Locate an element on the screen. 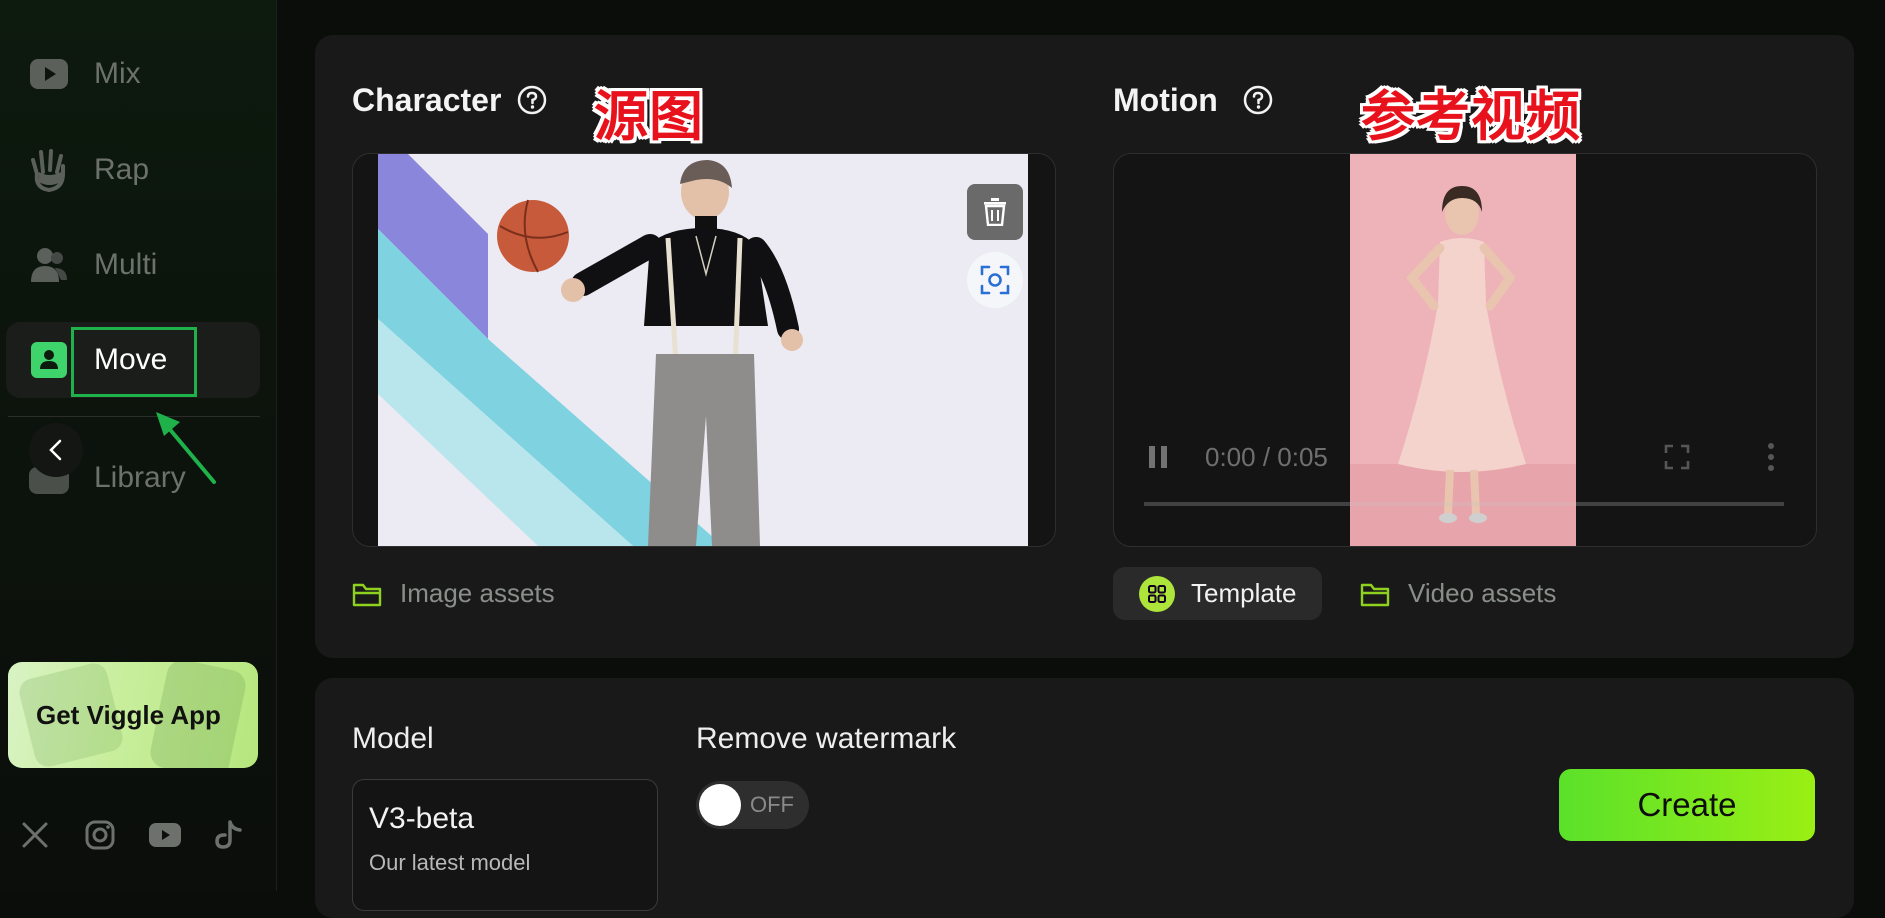 This screenshot has height=918, width=1885. sidebar-item-multi: Multi is located at coordinates (133, 265).